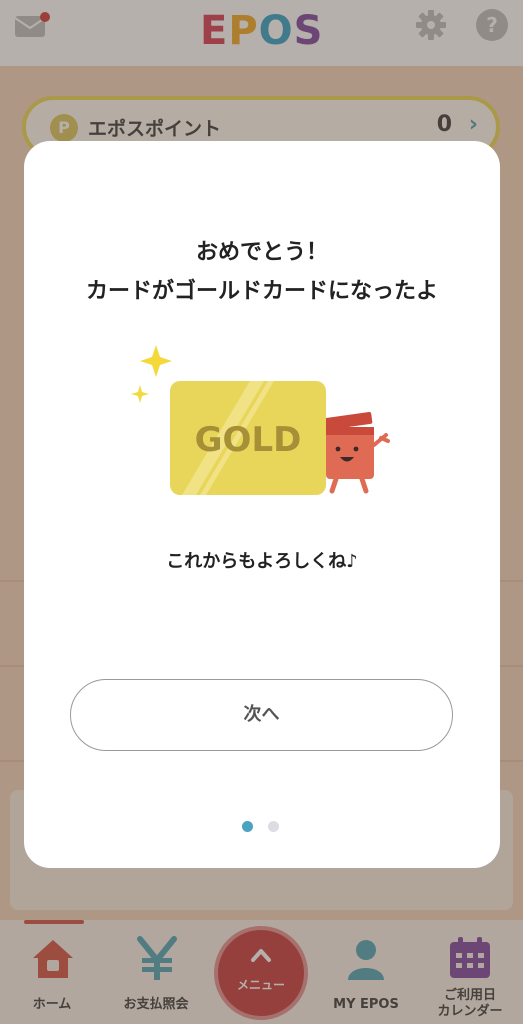 This screenshot has width=523, height=1024. Describe the element at coordinates (261, 715) in the screenshot. I see `next-button: 次へ` at that location.